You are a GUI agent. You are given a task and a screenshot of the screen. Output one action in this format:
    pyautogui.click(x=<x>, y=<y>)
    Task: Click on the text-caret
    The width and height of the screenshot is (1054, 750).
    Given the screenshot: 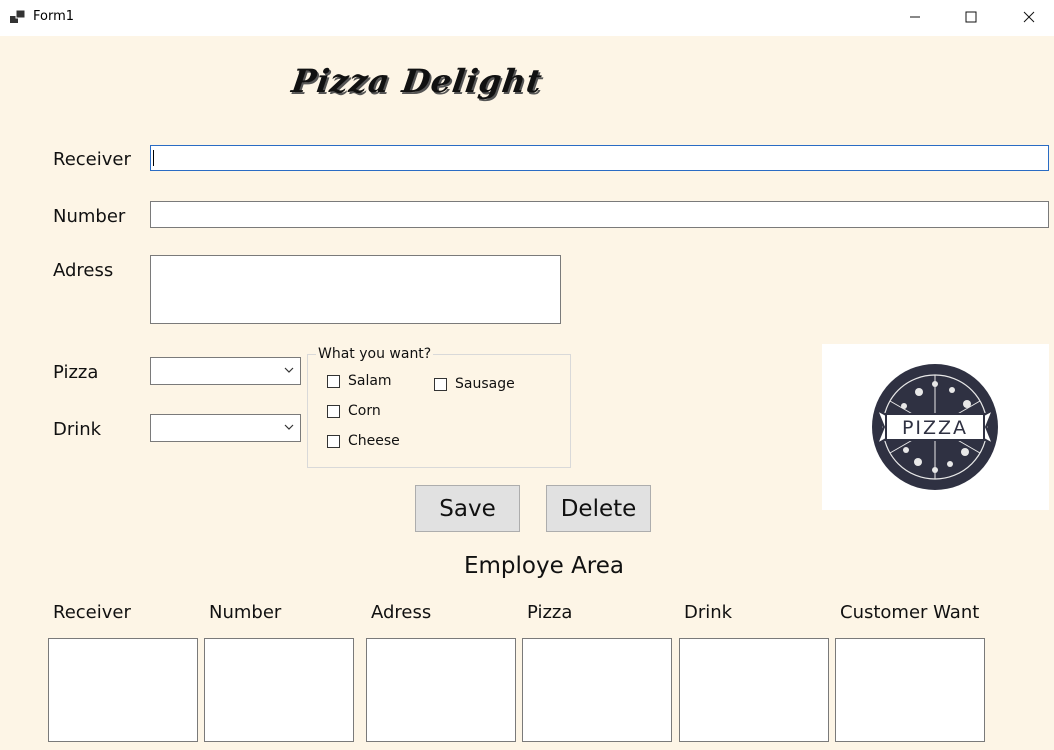 What is the action you would take?
    pyautogui.click(x=153, y=158)
    